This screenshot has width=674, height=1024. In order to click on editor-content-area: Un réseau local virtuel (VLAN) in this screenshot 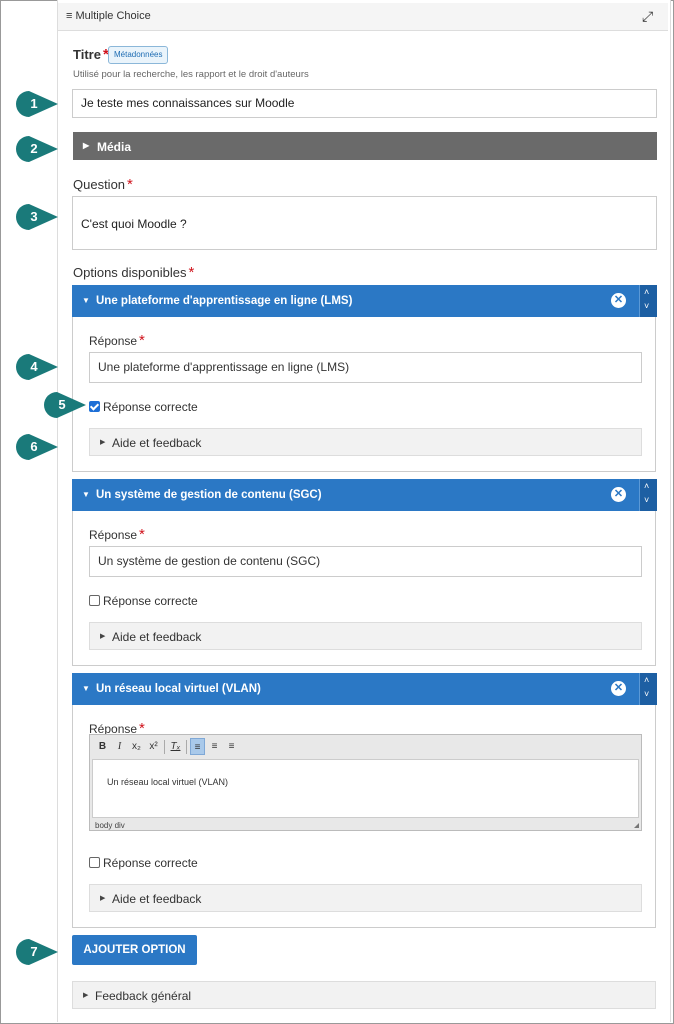, I will do `click(365, 788)`.